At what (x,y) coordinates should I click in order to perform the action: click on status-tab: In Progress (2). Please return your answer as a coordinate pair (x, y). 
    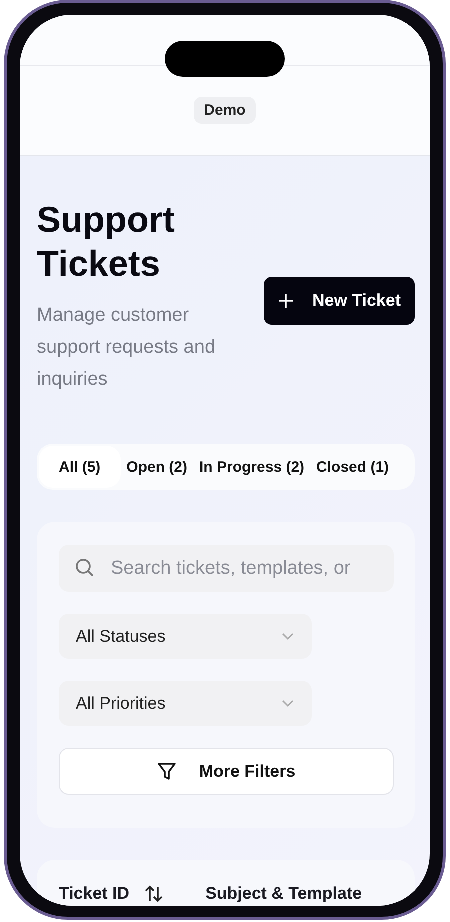
    Looking at the image, I should click on (252, 467).